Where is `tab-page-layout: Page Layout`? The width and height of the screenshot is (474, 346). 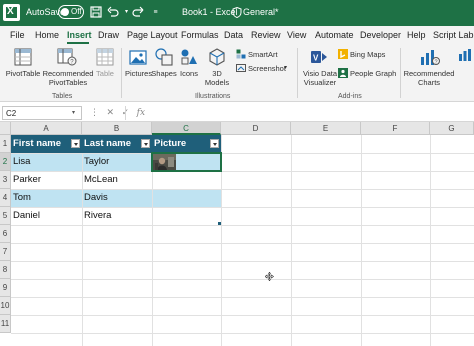
tab-page-layout: Page Layout is located at coordinates (152, 35).